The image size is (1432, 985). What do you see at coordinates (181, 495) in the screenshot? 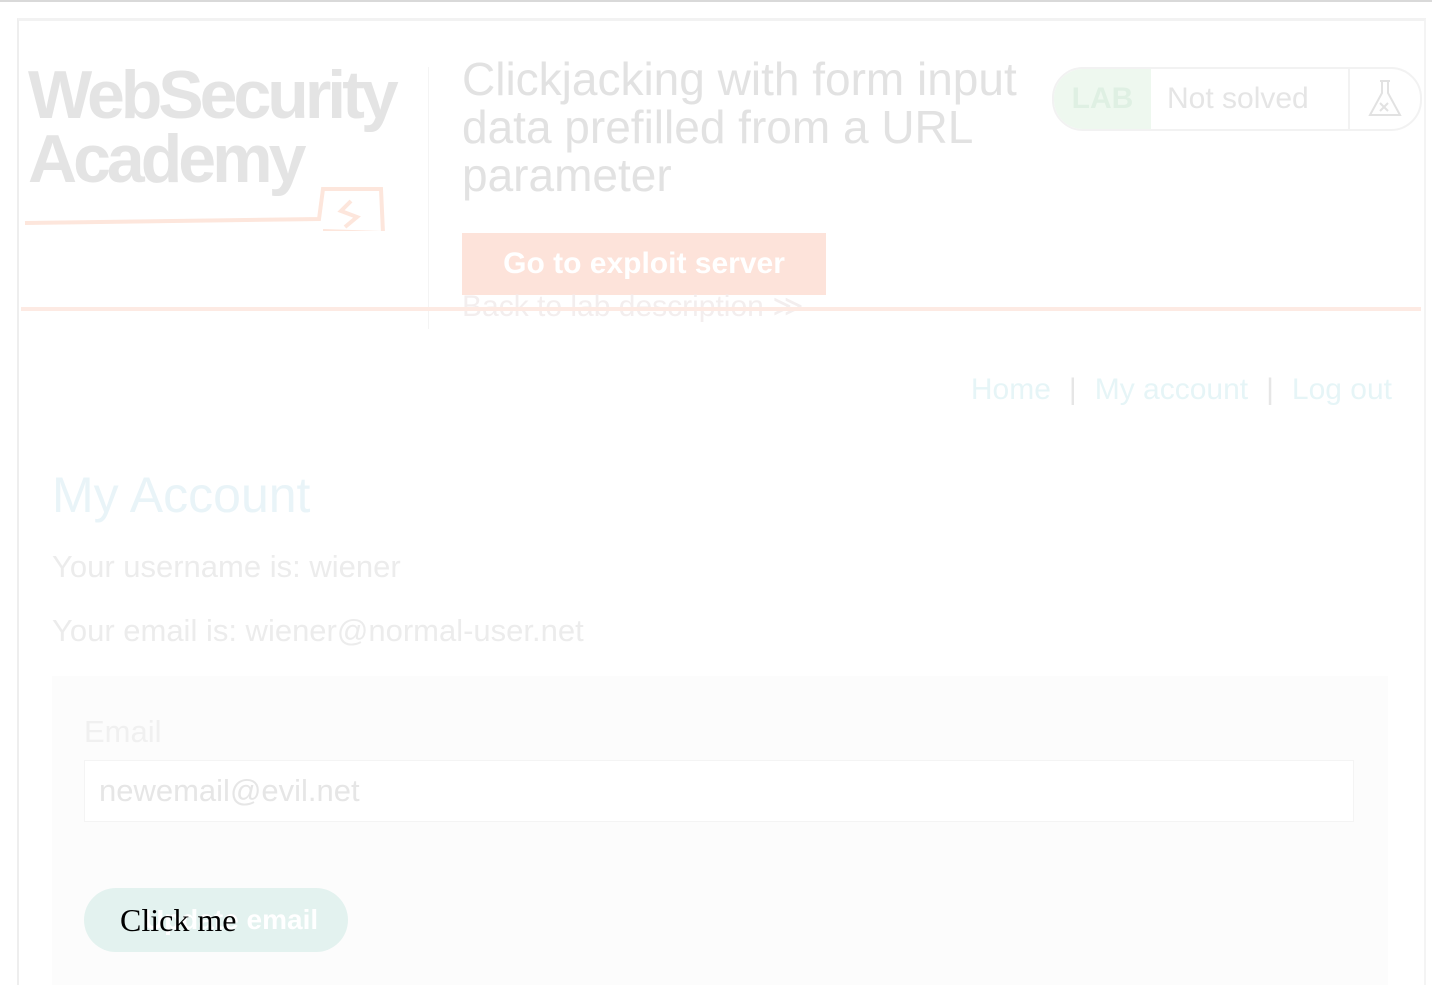
I see `page-title: My Account` at bounding box center [181, 495].